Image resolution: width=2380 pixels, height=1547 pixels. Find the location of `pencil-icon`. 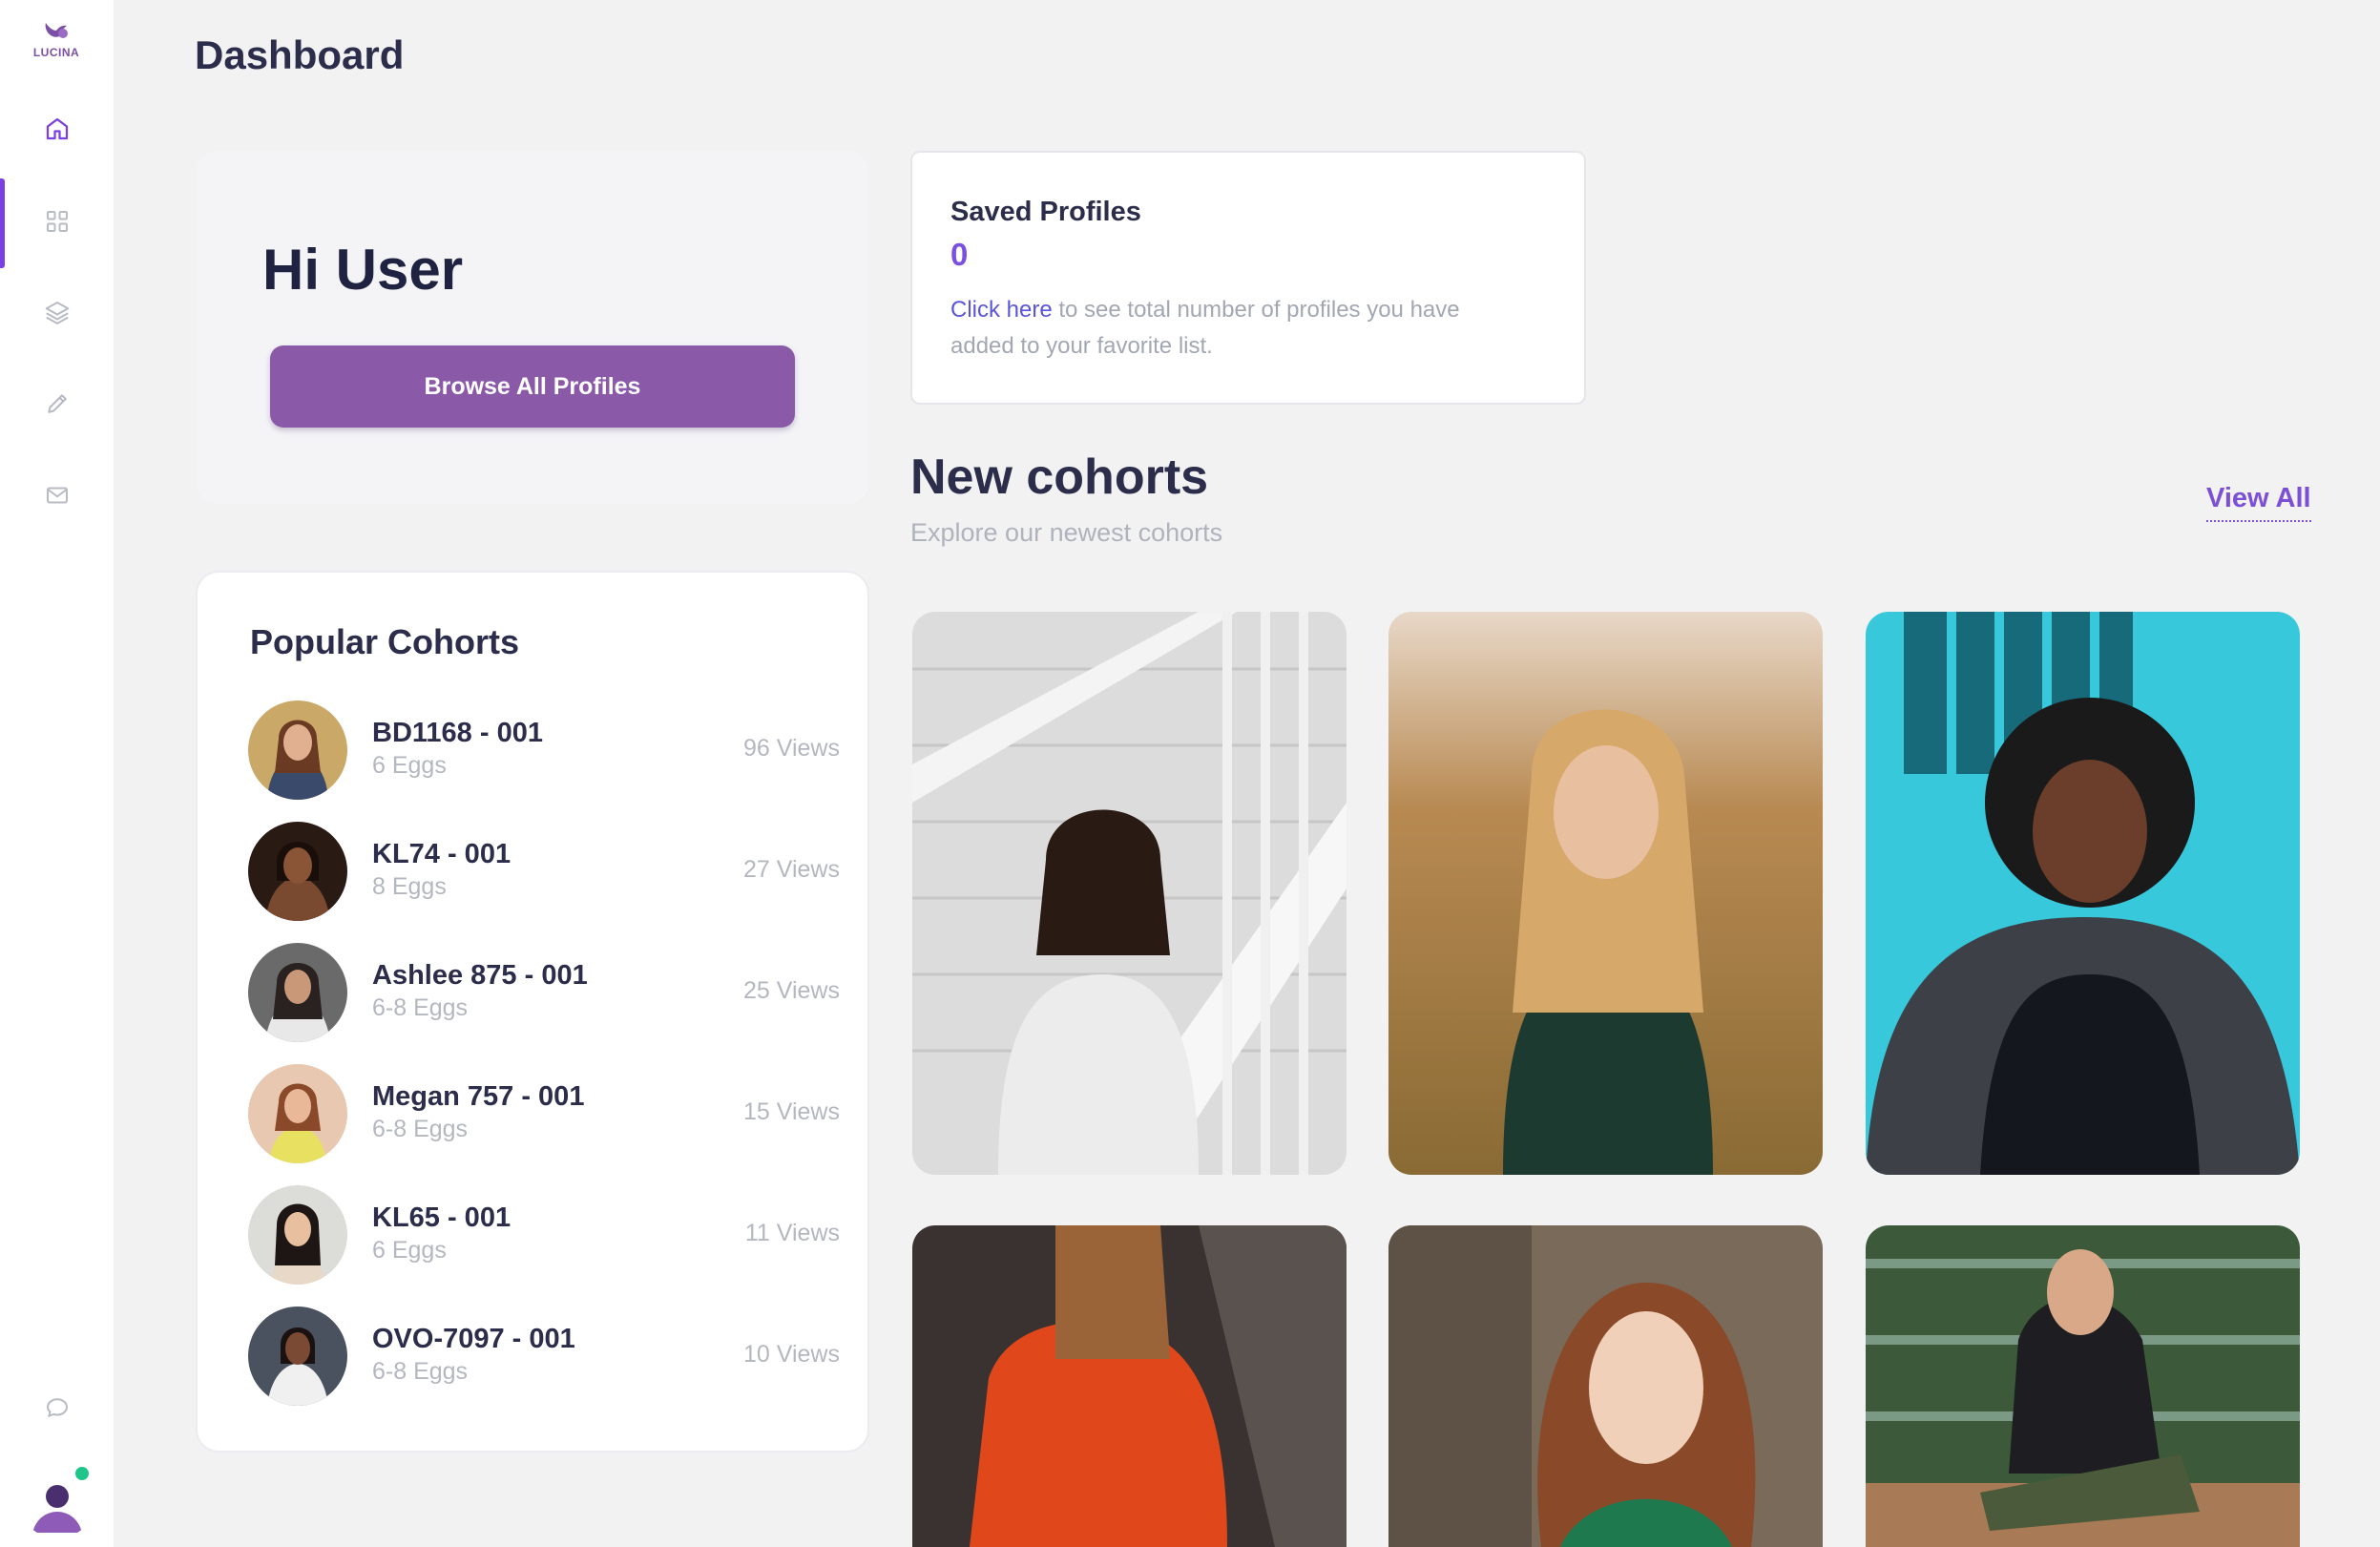

pencil-icon is located at coordinates (57, 403).